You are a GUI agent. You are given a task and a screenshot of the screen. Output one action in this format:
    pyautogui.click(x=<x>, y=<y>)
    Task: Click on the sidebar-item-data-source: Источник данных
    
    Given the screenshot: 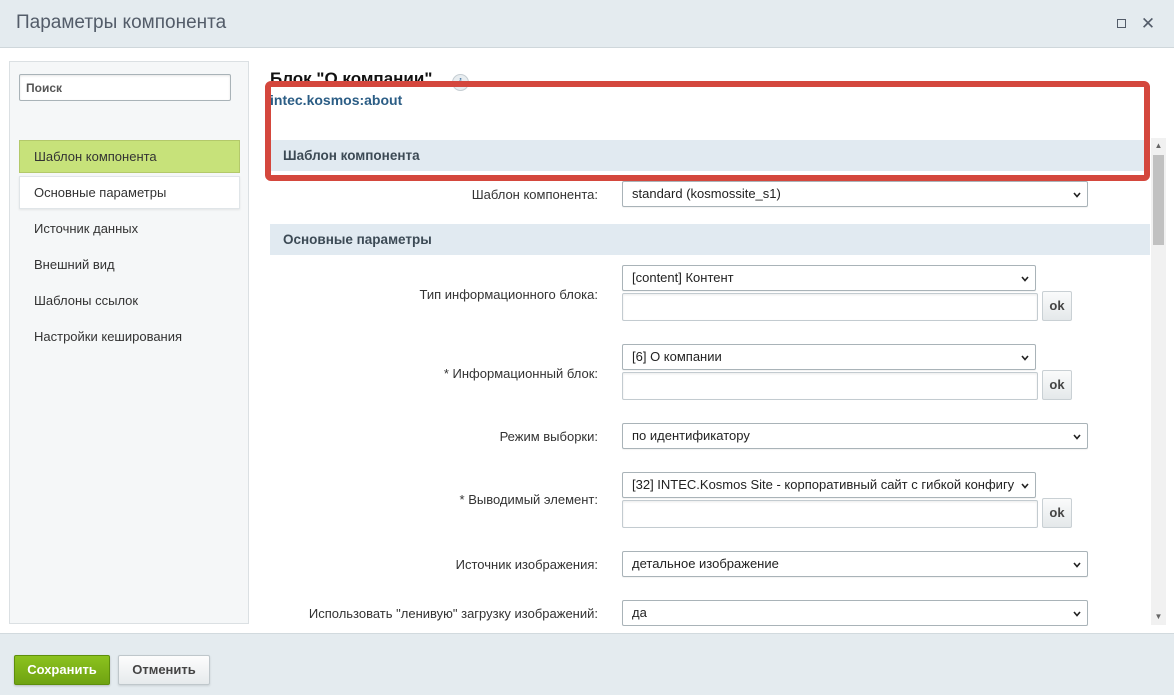 What is the action you would take?
    pyautogui.click(x=129, y=228)
    